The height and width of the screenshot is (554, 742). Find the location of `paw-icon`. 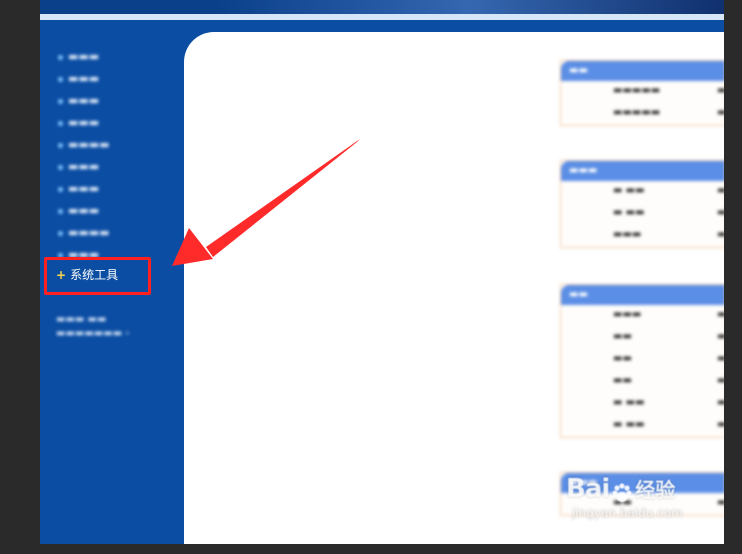

paw-icon is located at coordinates (622, 492).